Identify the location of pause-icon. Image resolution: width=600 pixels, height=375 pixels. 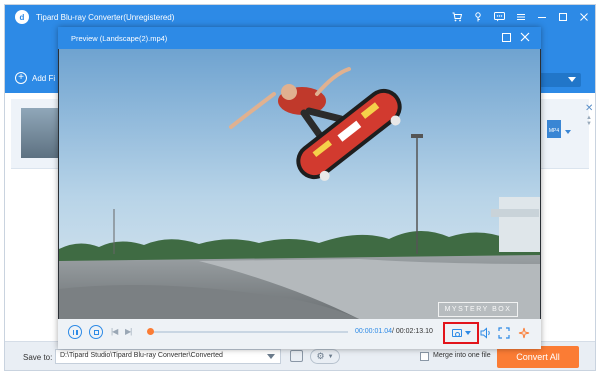
(75, 332).